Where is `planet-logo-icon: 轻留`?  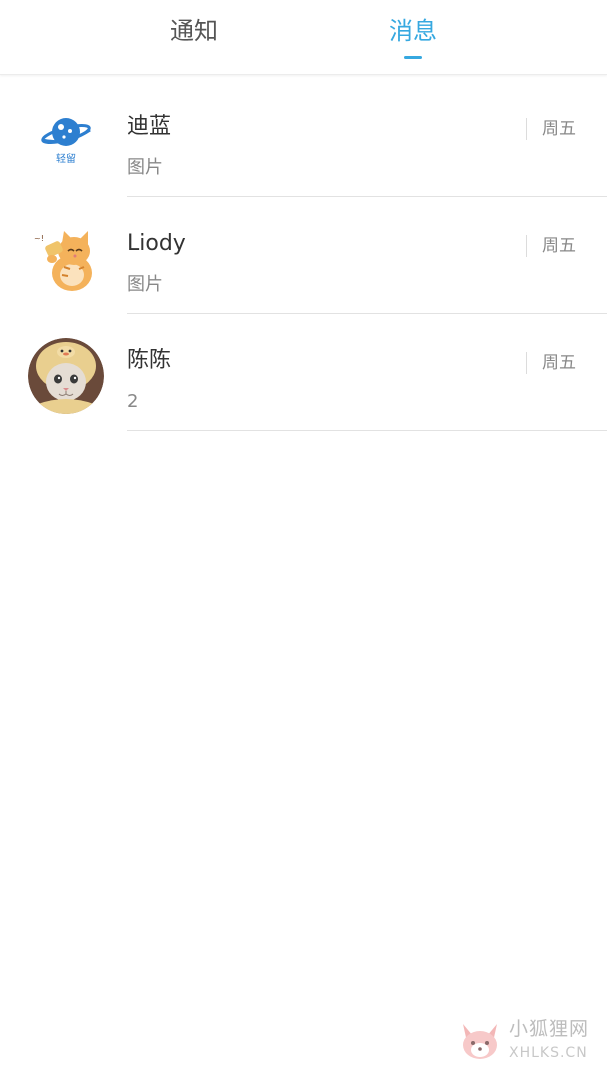 planet-logo-icon: 轻留 is located at coordinates (66, 142).